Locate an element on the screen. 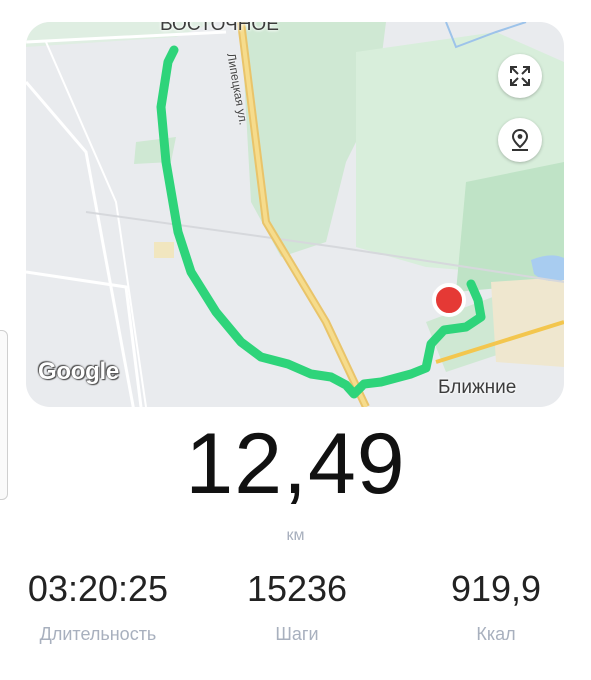  stat-steps: 15236 Шаги is located at coordinates (297, 606).